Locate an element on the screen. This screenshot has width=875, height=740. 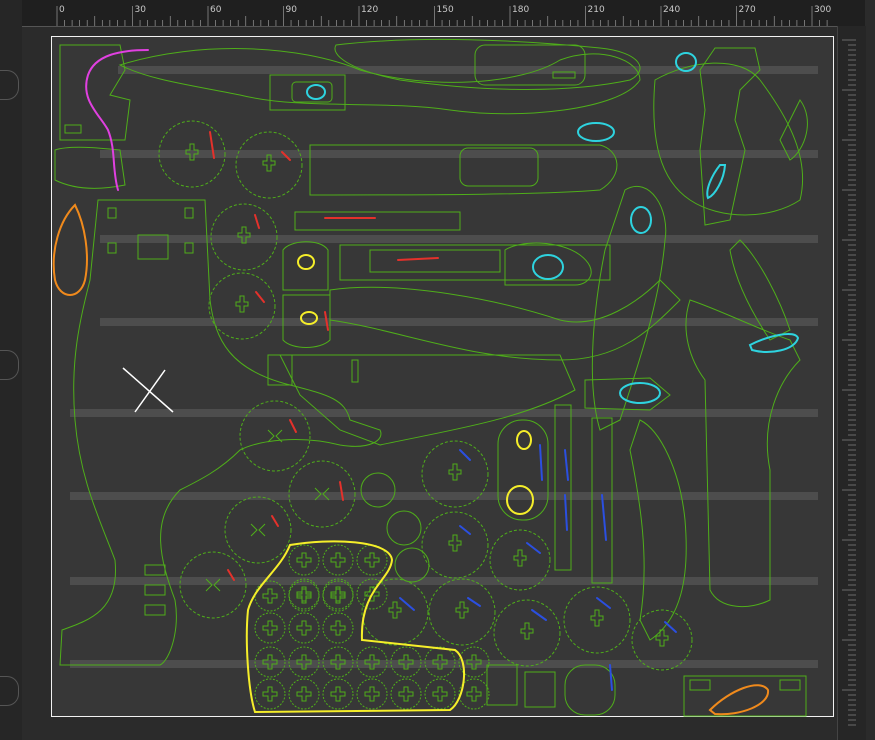
vertical-ruler-ticks is located at coordinates (849, 382).